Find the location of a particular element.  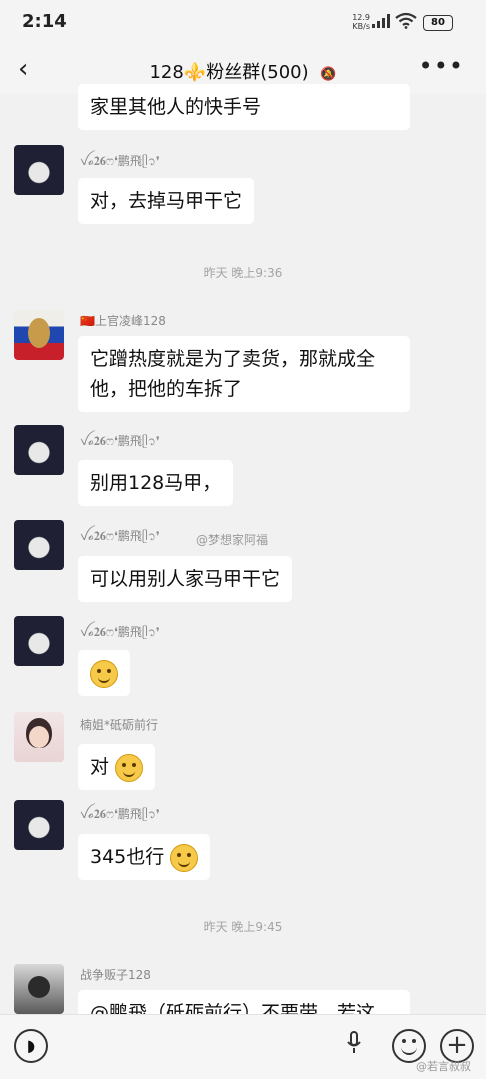

group-title-text: 128⚜️粉丝群(500) is located at coordinates (229, 72).